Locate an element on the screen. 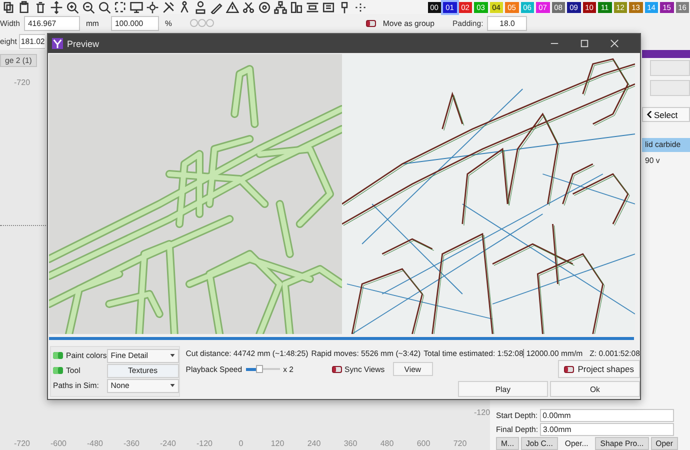 The width and height of the screenshot is (690, 450). ruler-label: -600 is located at coordinates (58, 443).